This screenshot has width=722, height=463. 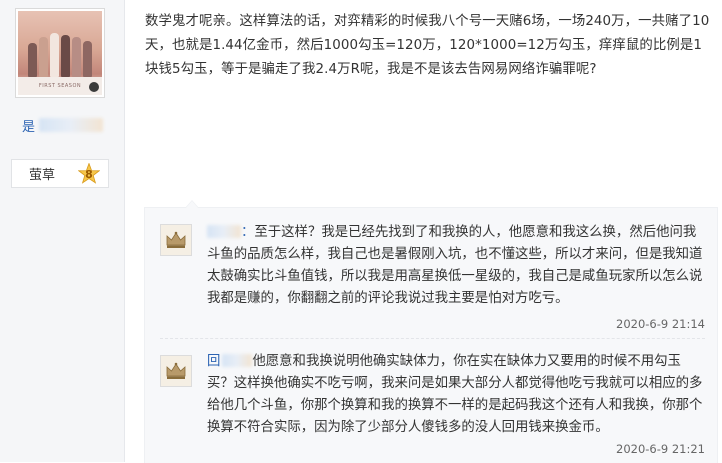 What do you see at coordinates (248, 232) in the screenshot?
I see `reply-username-suffix: ：` at bounding box center [248, 232].